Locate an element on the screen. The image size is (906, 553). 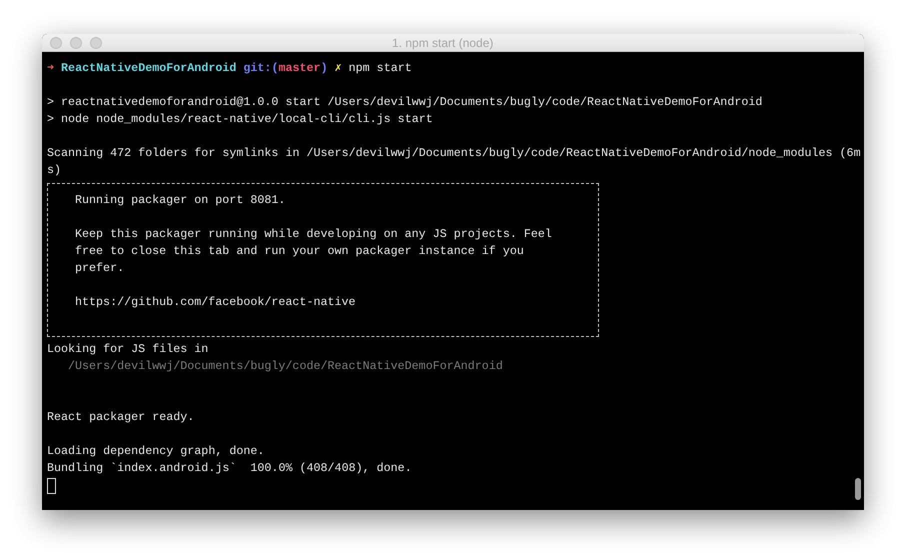
terminal-line: Loading dependency graph, done. is located at coordinates (155, 451).